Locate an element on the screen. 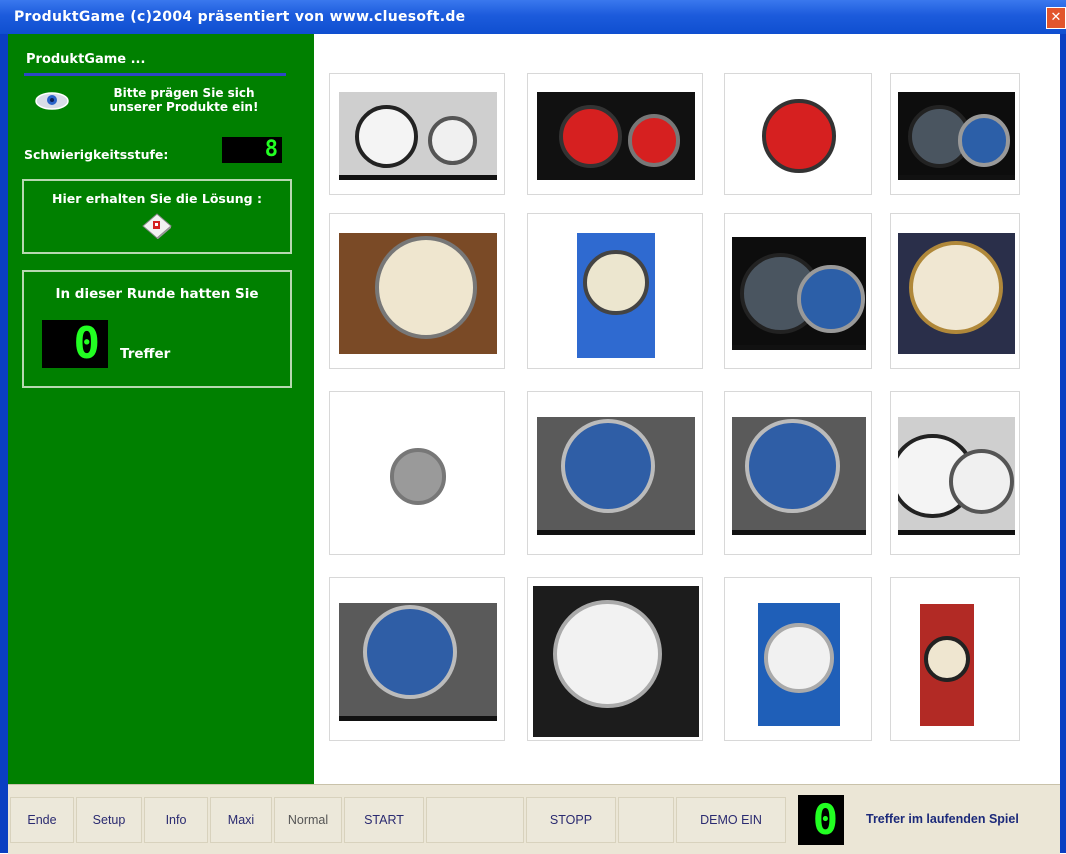 This screenshot has width=1066, height=854. close-icon: ✕ is located at coordinates (1056, 18).